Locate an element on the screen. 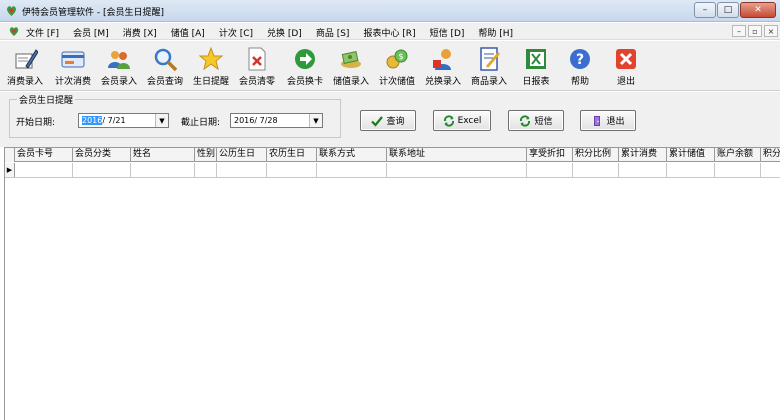 Image resolution: width=780 pixels, height=420 pixels. column-header: 公历生日 is located at coordinates (242, 155).